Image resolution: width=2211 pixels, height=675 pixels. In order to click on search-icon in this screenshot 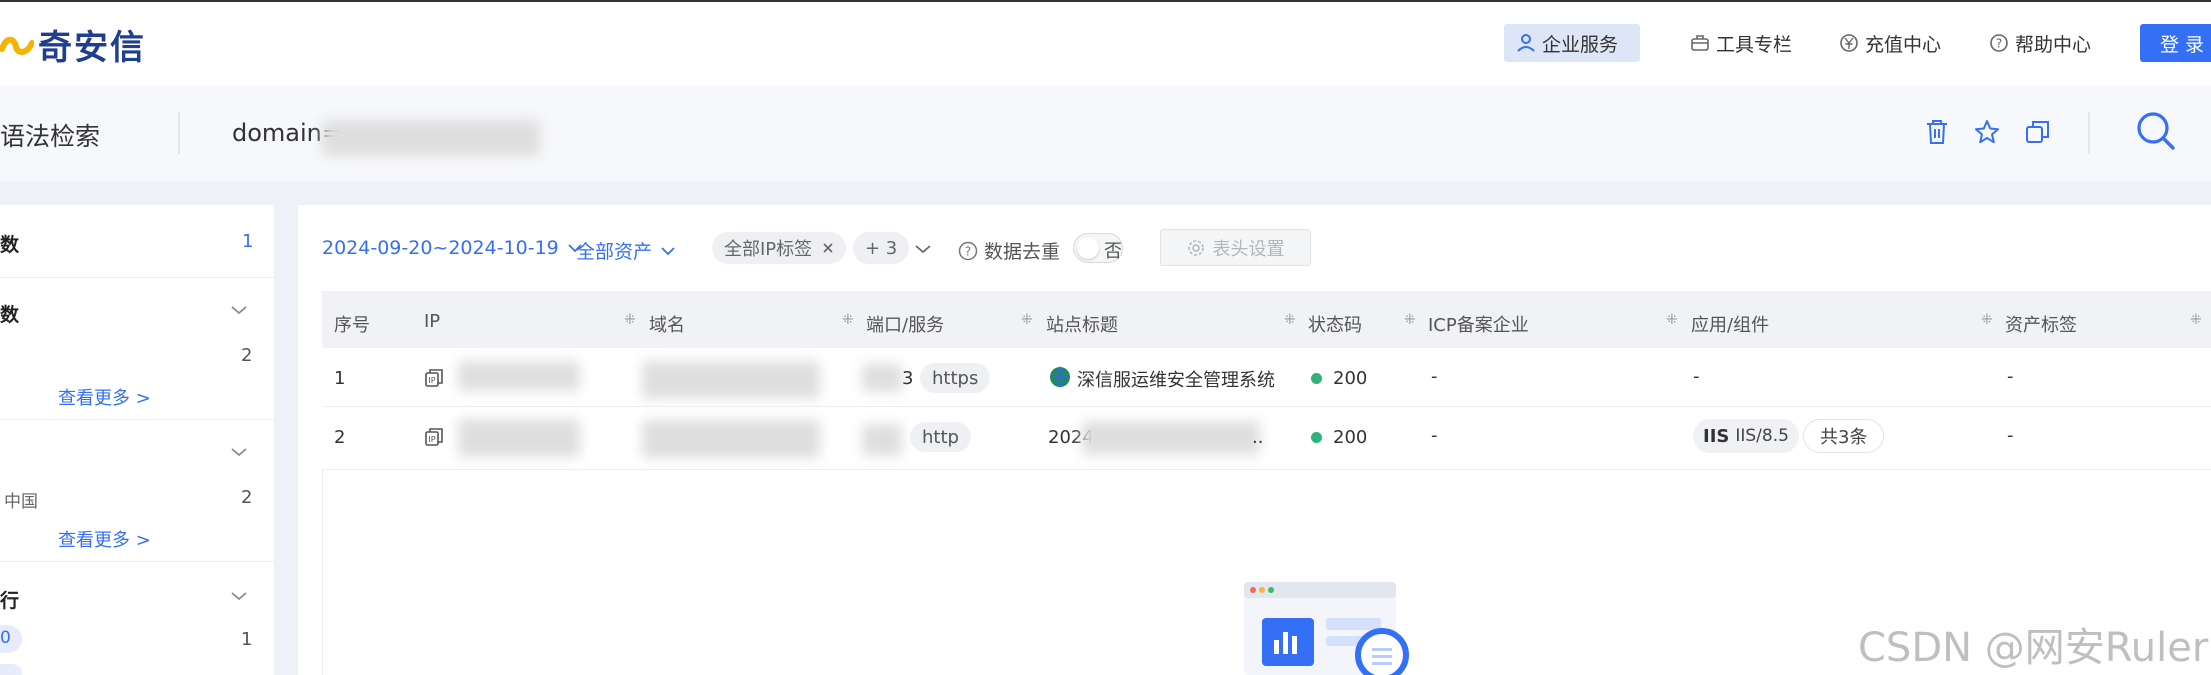, I will do `click(2156, 131)`.